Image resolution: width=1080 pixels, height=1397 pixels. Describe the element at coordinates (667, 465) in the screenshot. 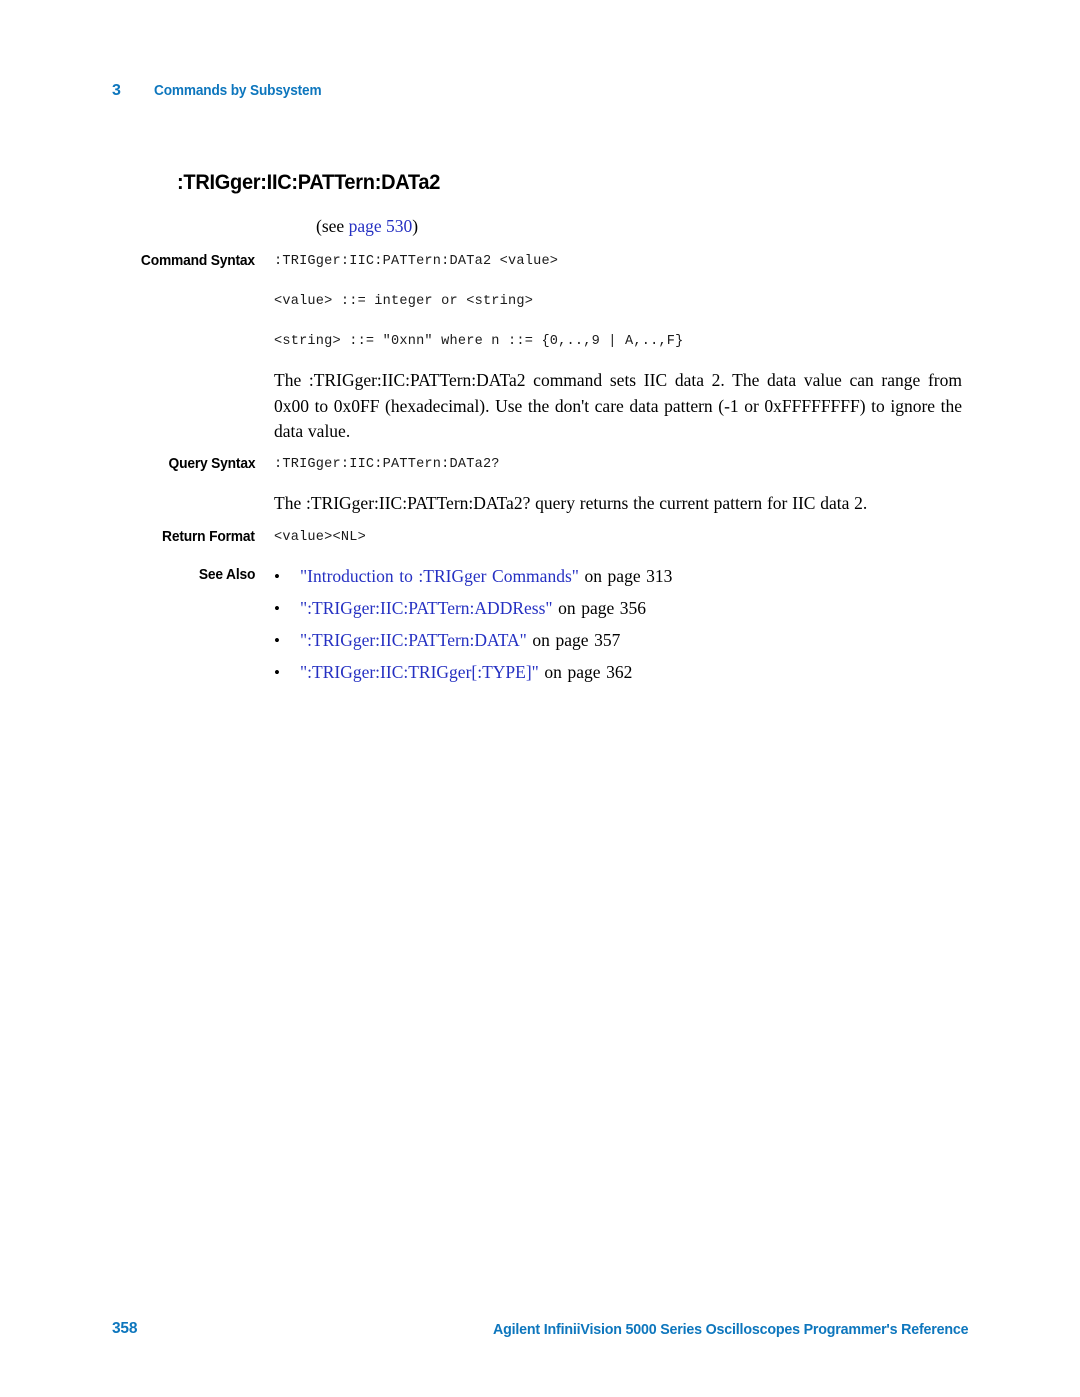

I see `query-syntax-content: :TRIGger:IIC:PATTern:DATa2?` at that location.